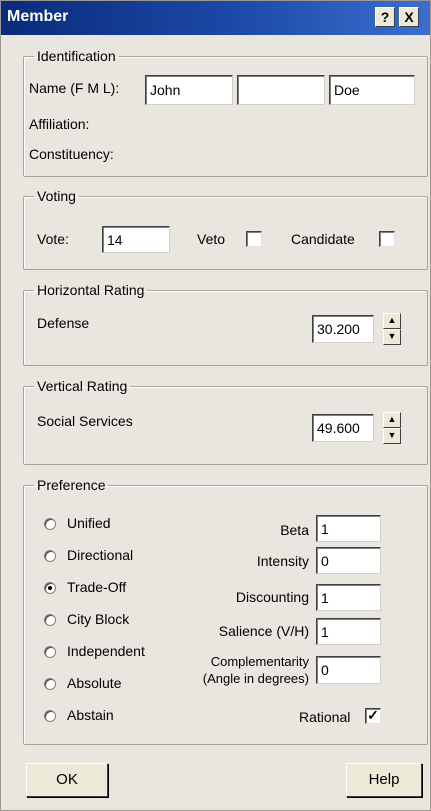  Describe the element at coordinates (56, 196) in the screenshot. I see `voting-legend: Voting` at that location.